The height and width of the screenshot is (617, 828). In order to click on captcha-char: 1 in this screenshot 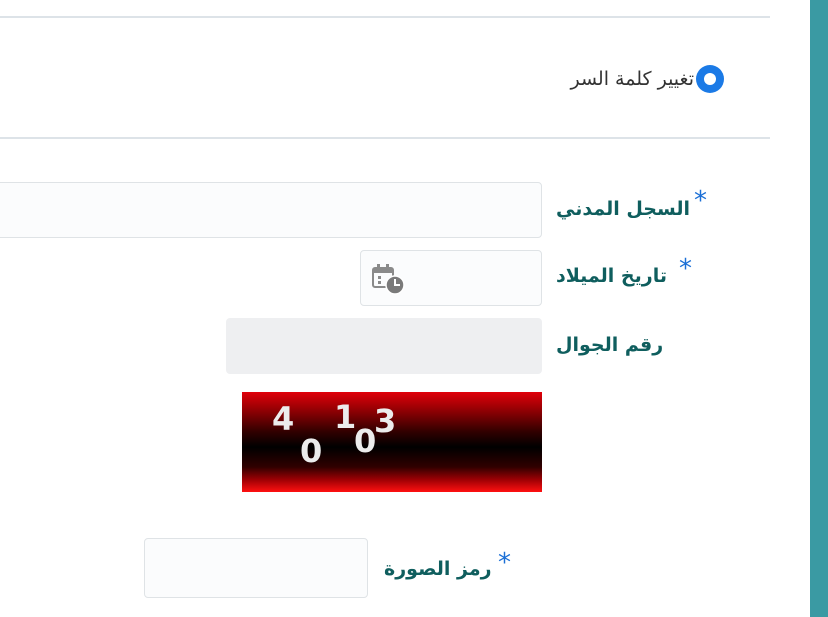, I will do `click(345, 417)`.